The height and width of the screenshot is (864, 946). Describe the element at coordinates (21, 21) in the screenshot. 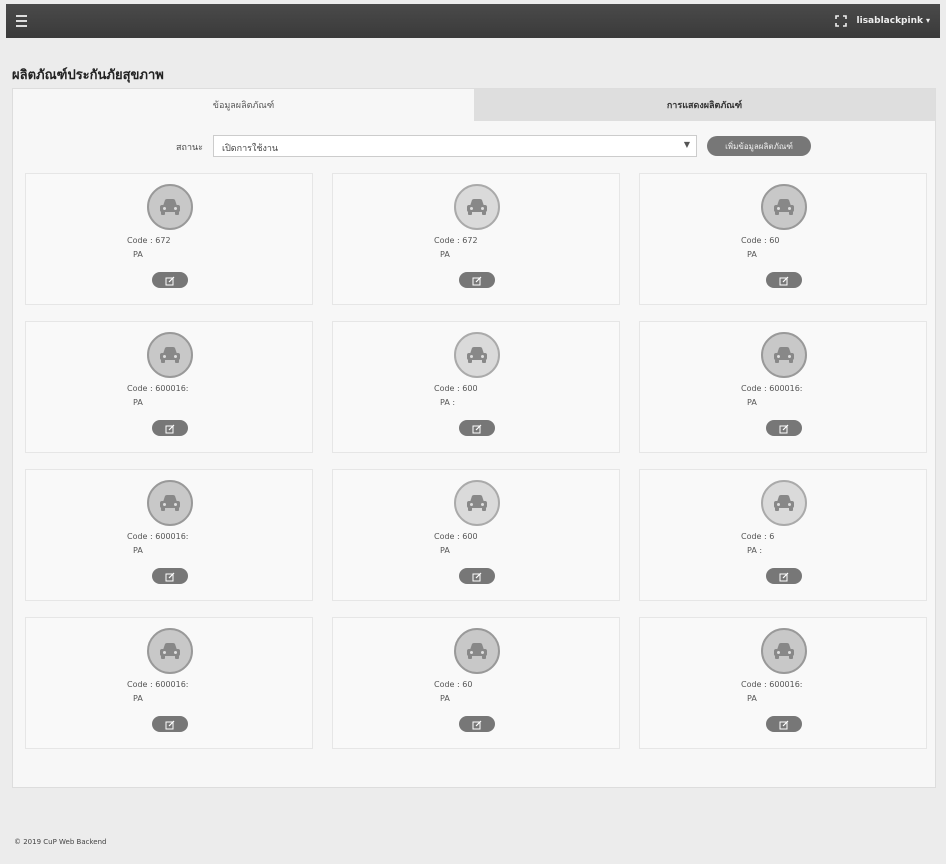

I see `hamburger-menu-icon` at that location.